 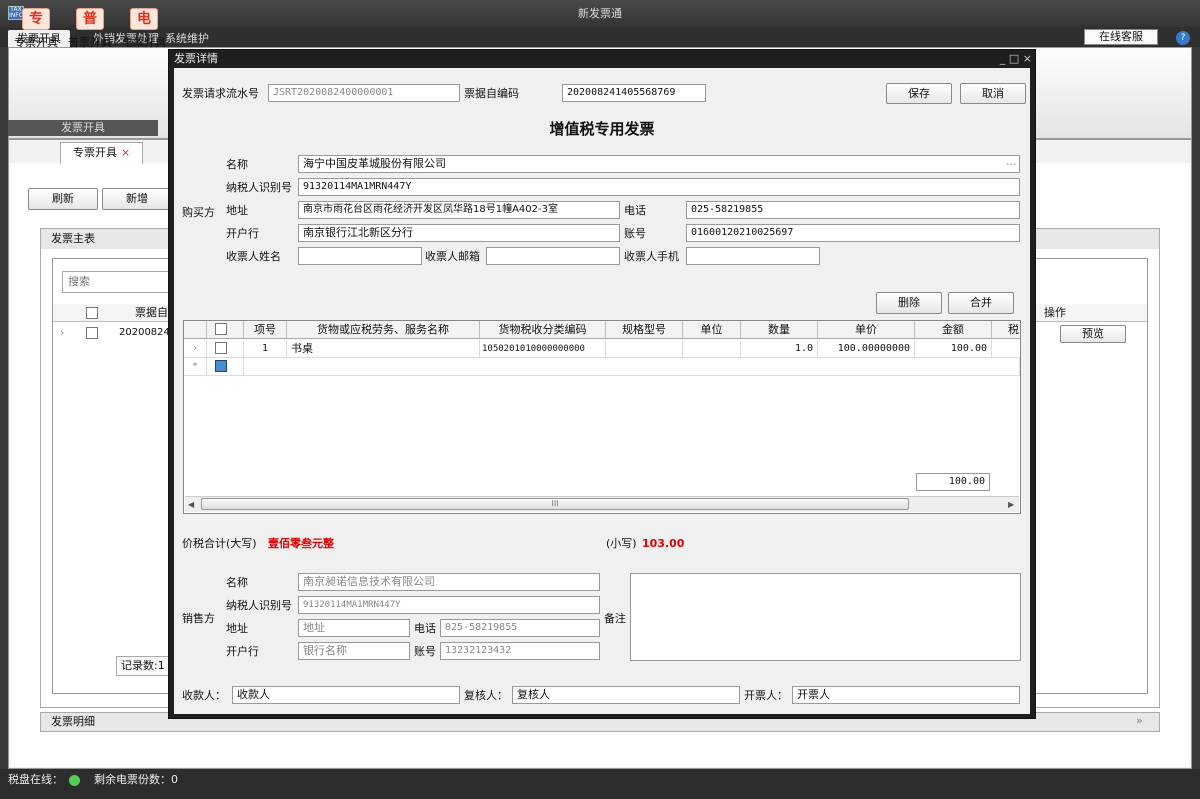 What do you see at coordinates (354, 651) in the screenshot?
I see `seller-bank-field: 银行名称` at bounding box center [354, 651].